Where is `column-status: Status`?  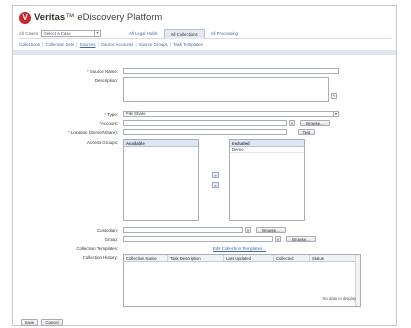 column-status: Status is located at coordinates (333, 258).